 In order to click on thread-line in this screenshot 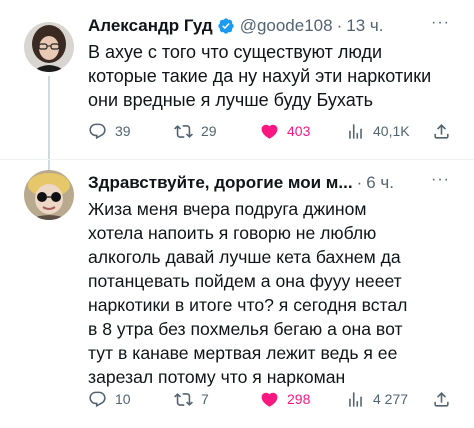, I will do `click(49, 123)`.